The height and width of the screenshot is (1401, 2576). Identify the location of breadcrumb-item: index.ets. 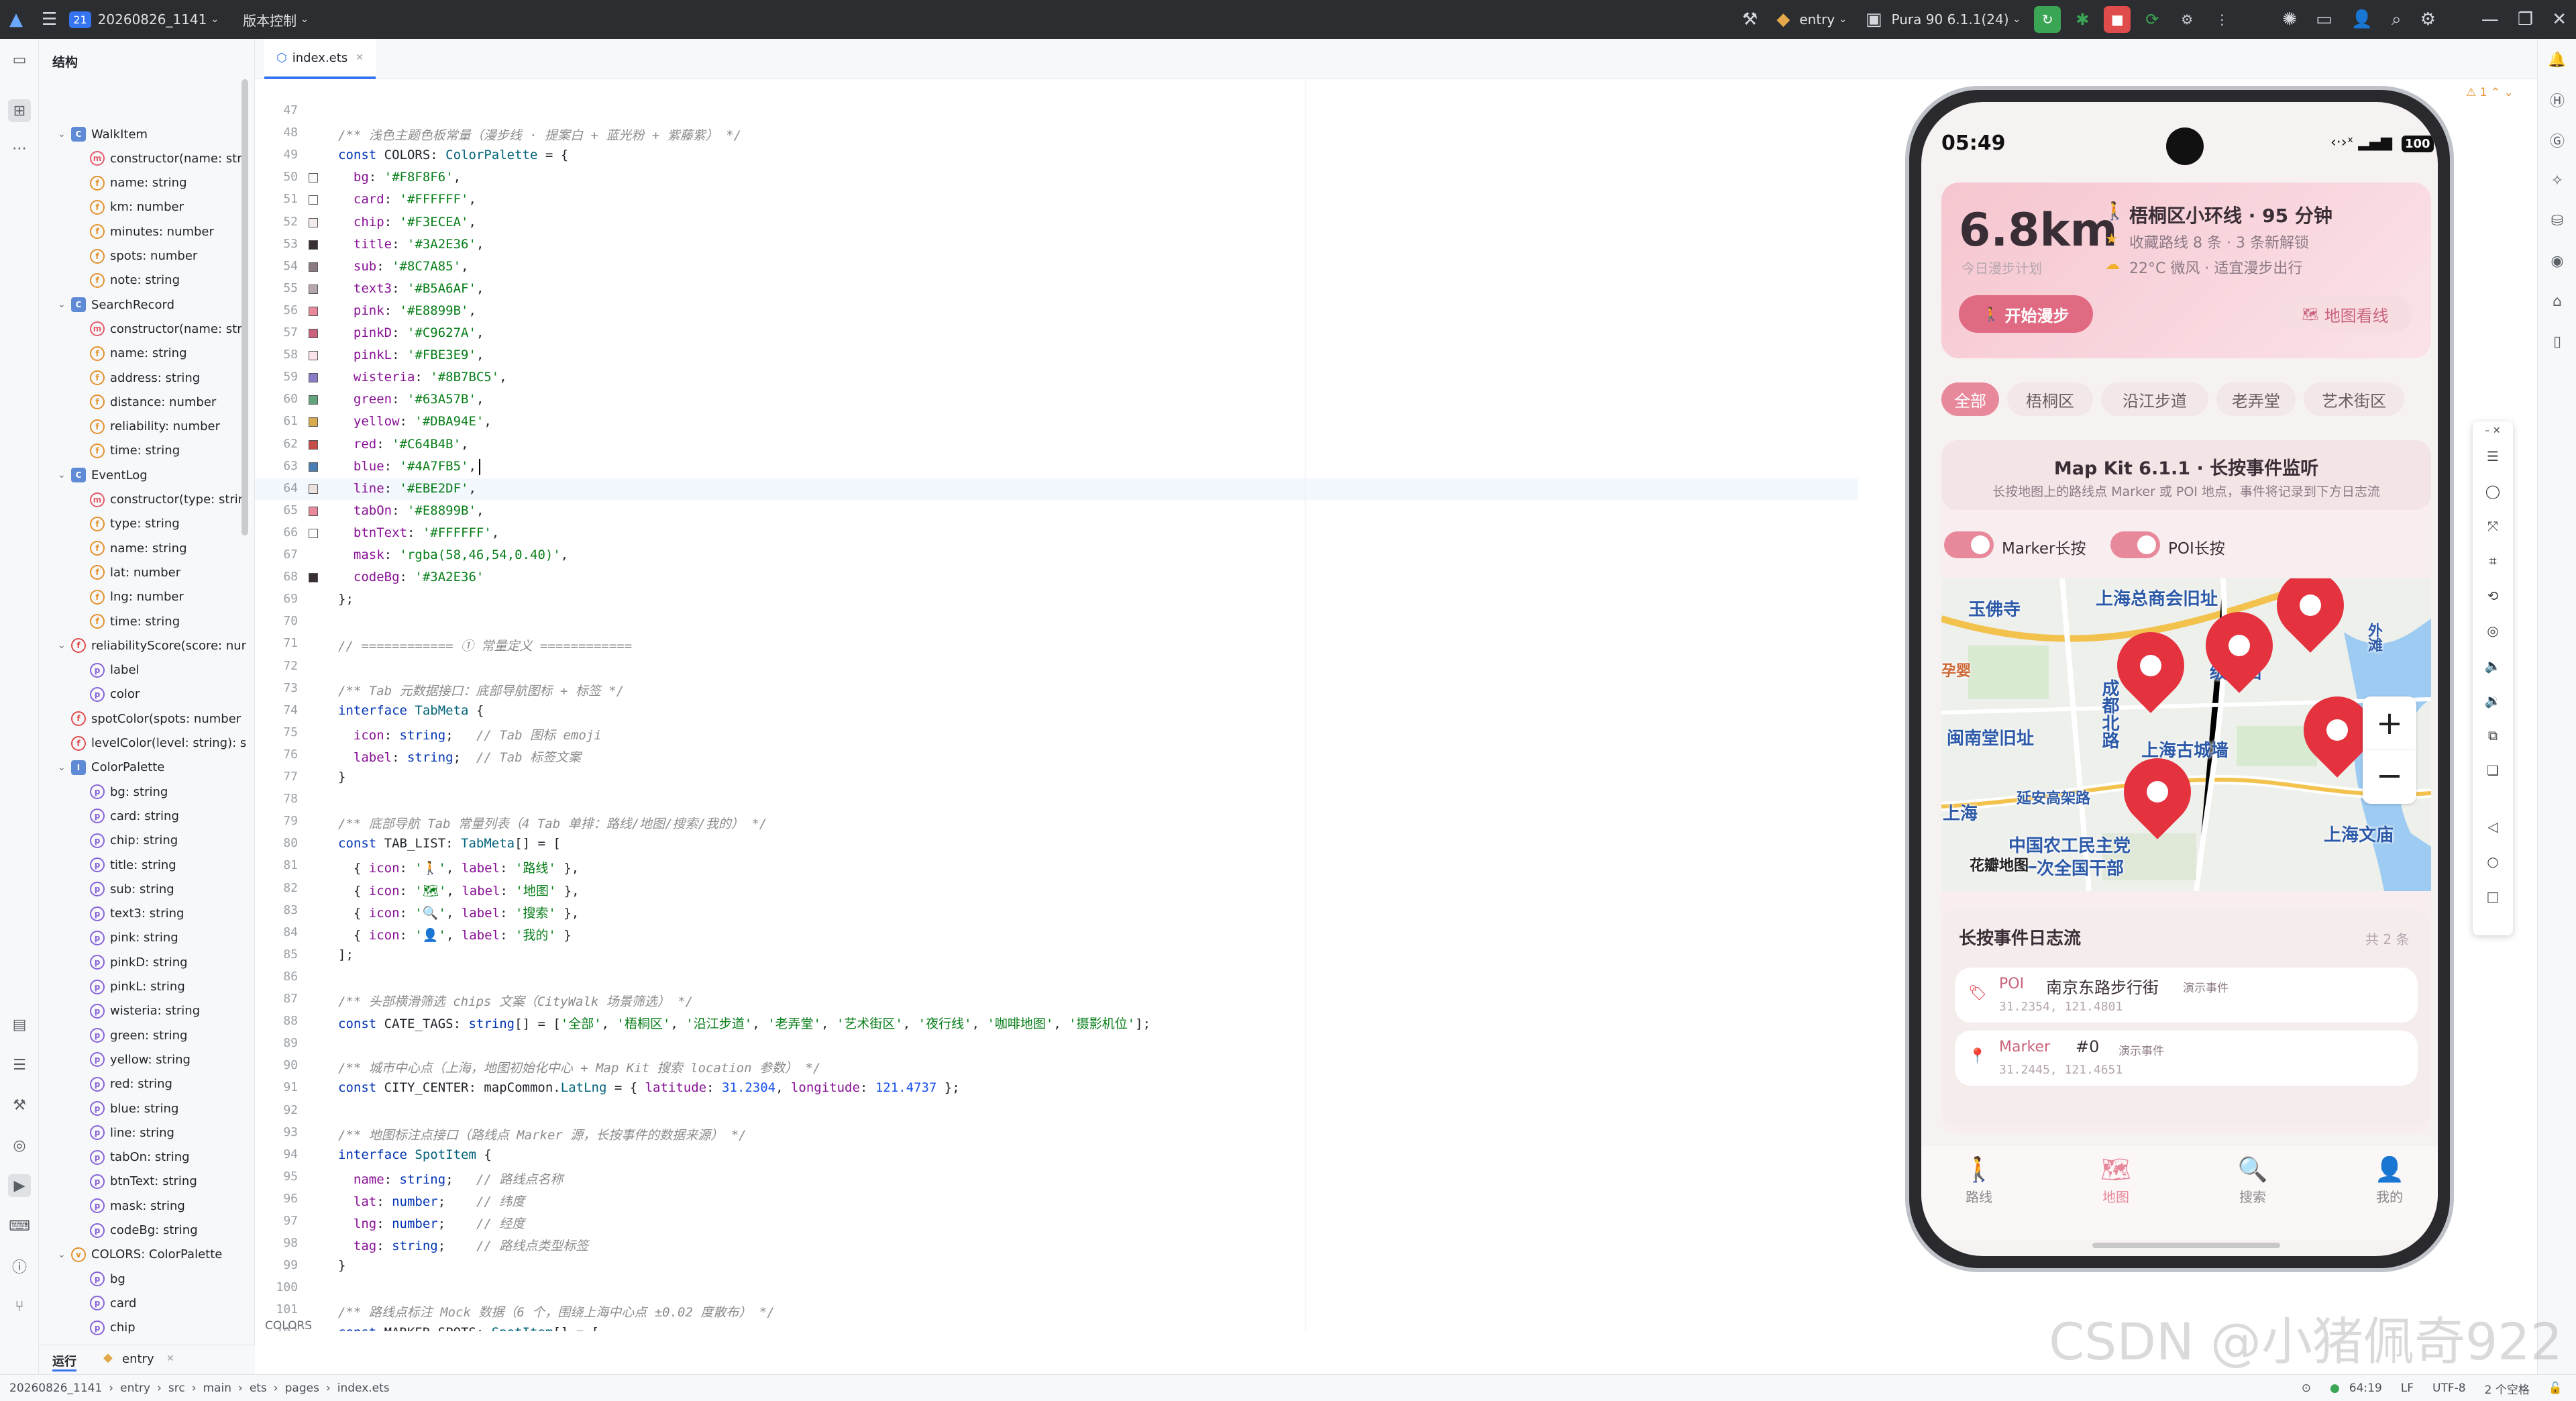
(363, 1389).